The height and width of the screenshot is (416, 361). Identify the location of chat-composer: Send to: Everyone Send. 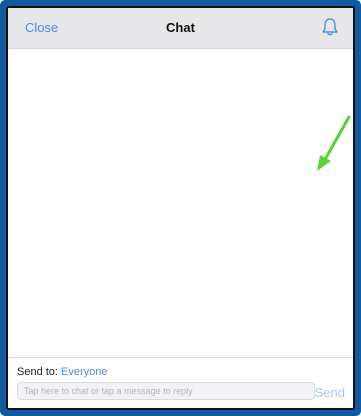
(180, 382).